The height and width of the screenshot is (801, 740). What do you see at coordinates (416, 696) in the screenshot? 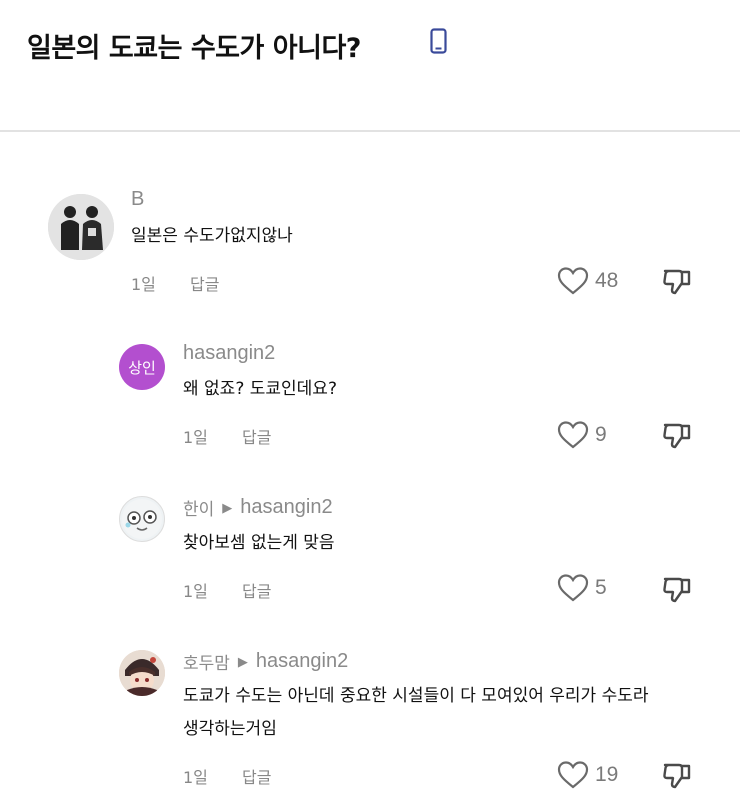
I see `comment-text-line-1: 도쿄가 수도는 아닌데 중요한 시설들이 다 모여있어 우리가 수도라` at bounding box center [416, 696].